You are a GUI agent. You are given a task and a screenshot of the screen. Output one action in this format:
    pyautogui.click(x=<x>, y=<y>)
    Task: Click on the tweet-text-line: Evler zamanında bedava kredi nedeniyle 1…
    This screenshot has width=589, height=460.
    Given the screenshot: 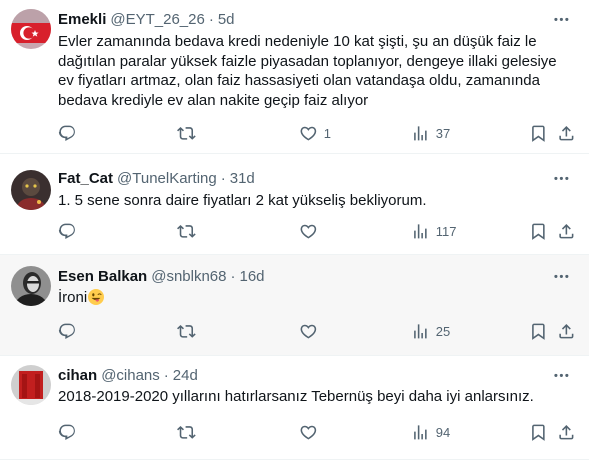 What is the action you would take?
    pyautogui.click(x=297, y=41)
    